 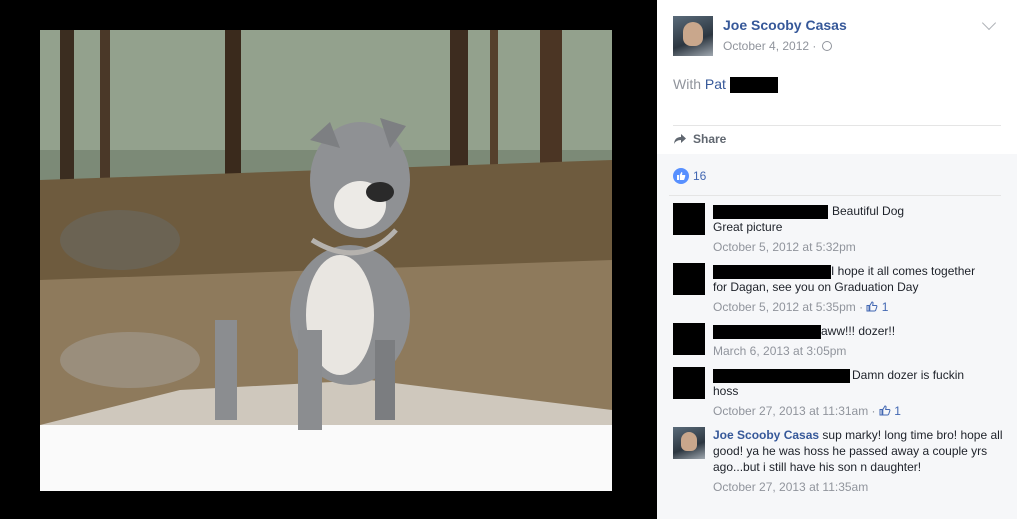 I want to click on share-label: Share, so click(x=710, y=139).